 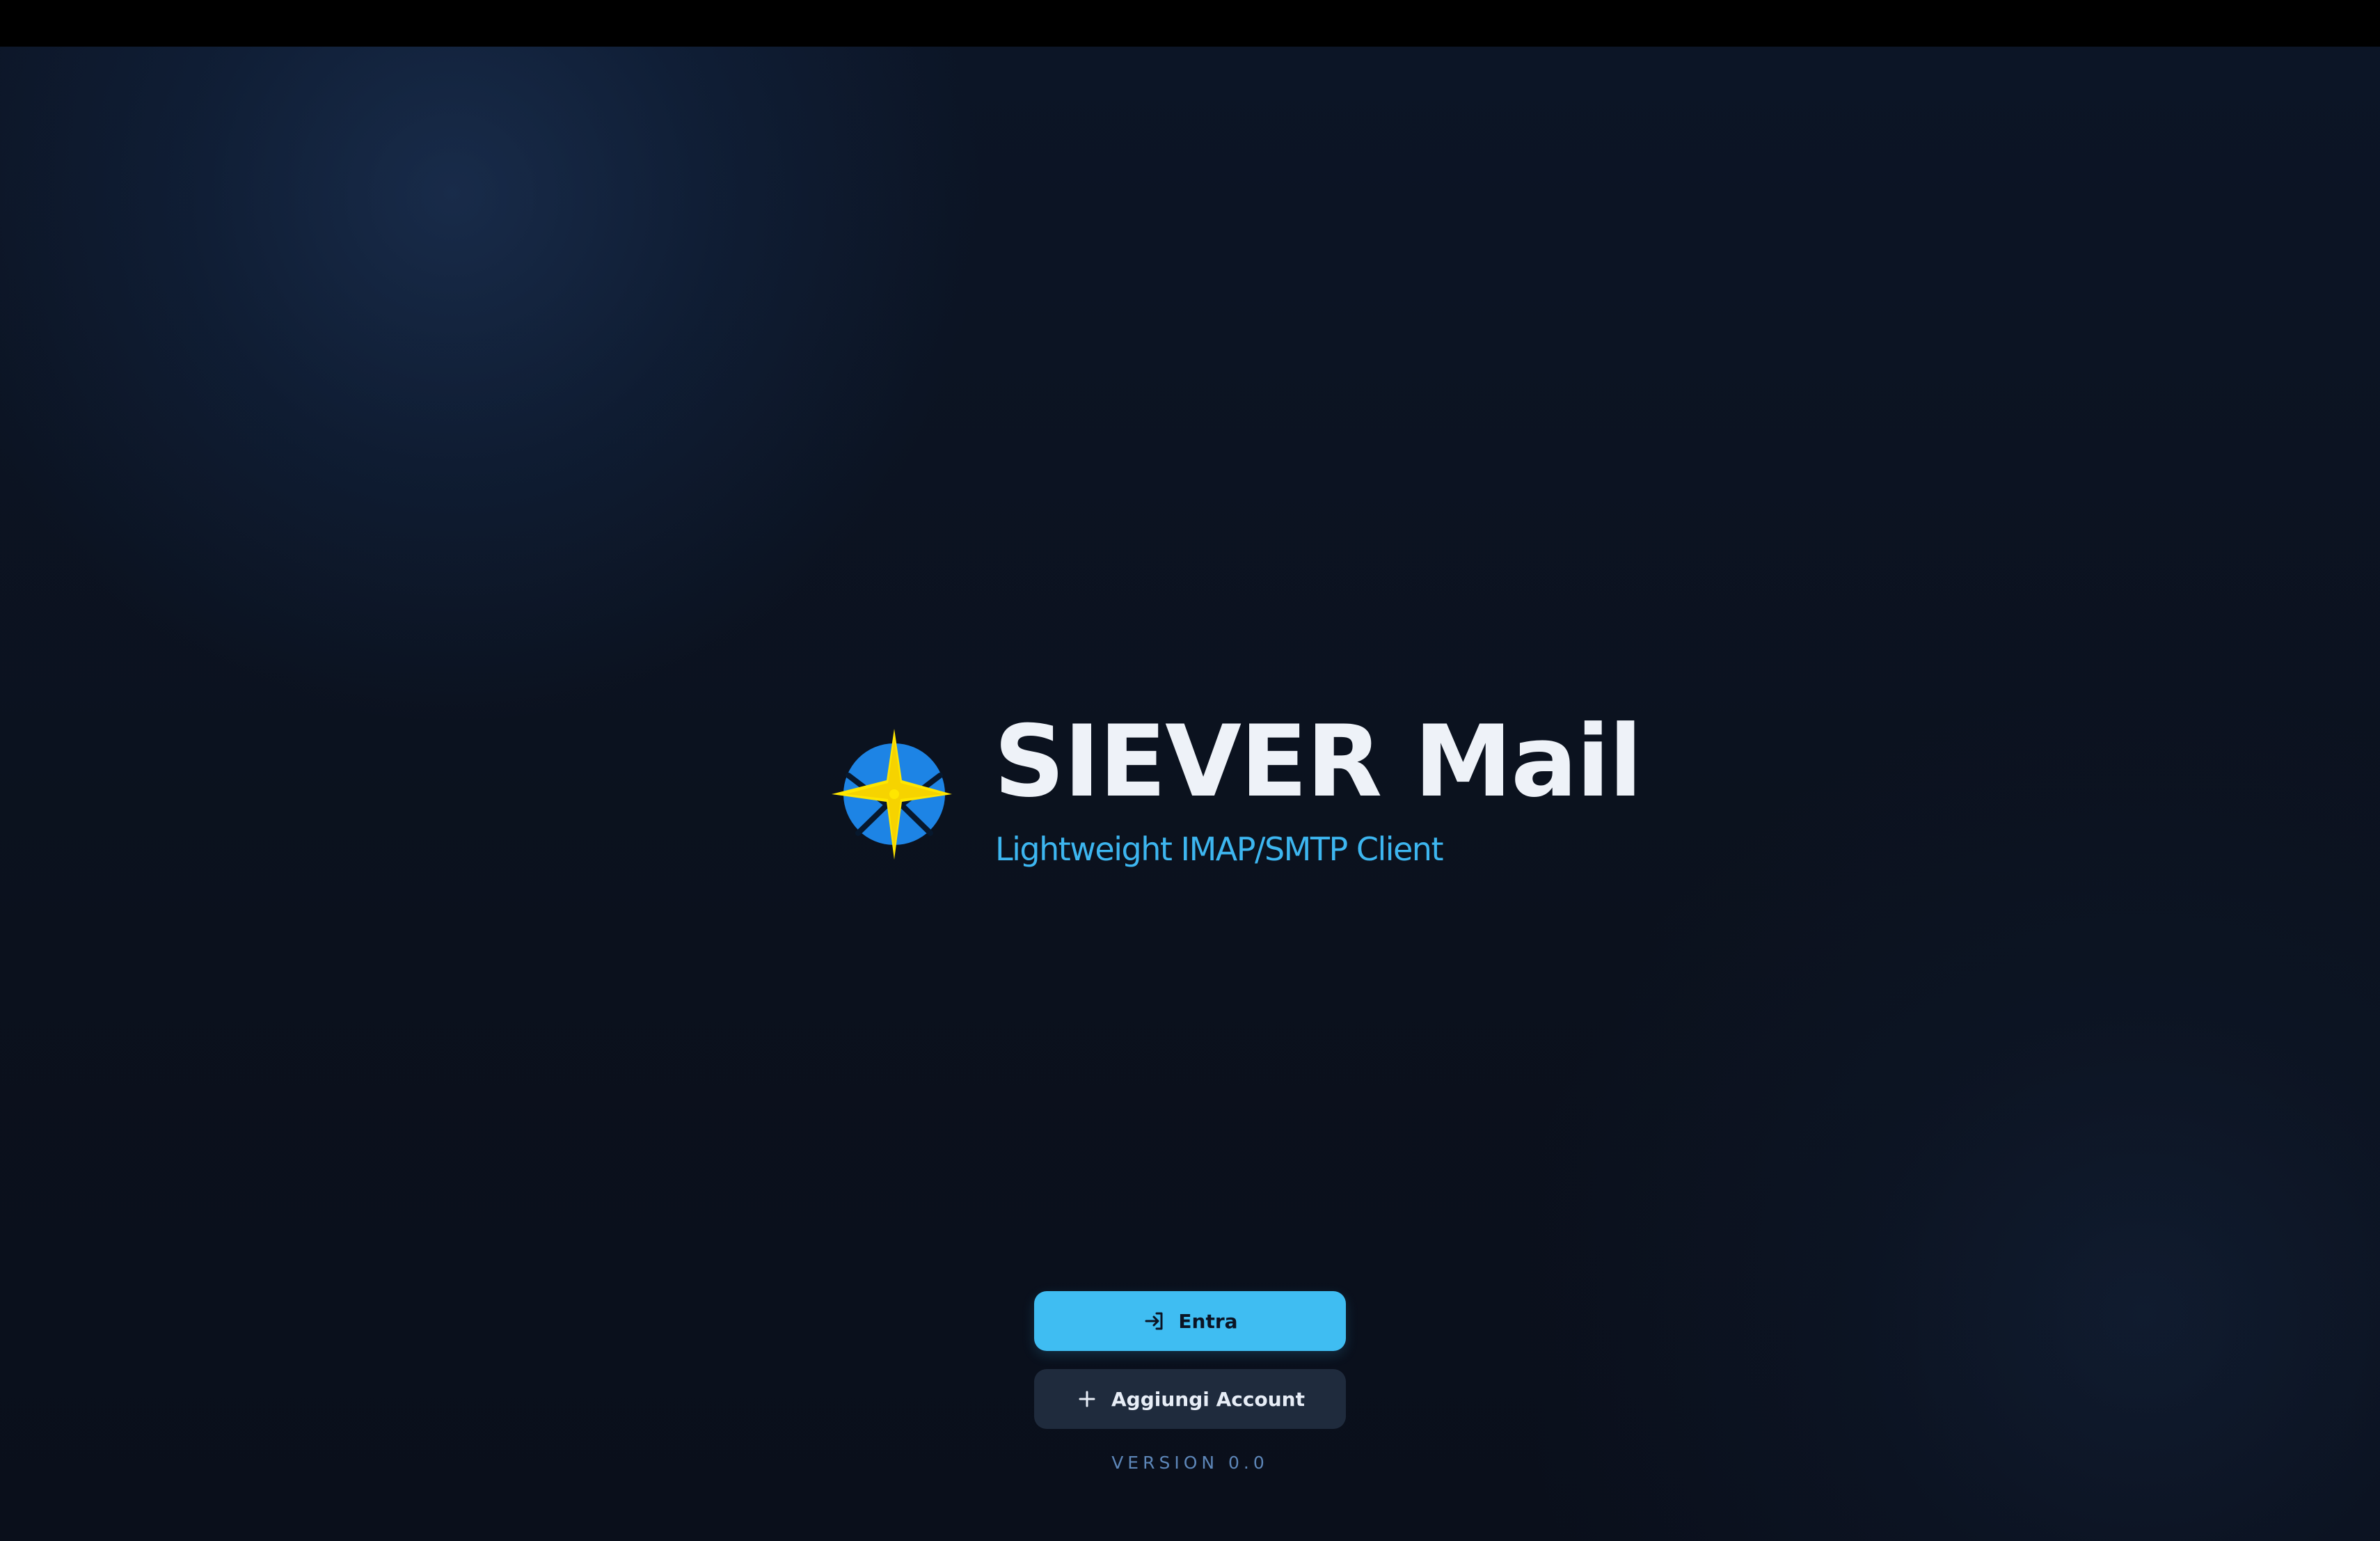 What do you see at coordinates (1190, 1463) in the screenshot?
I see `version-label: VERSION 0.0` at bounding box center [1190, 1463].